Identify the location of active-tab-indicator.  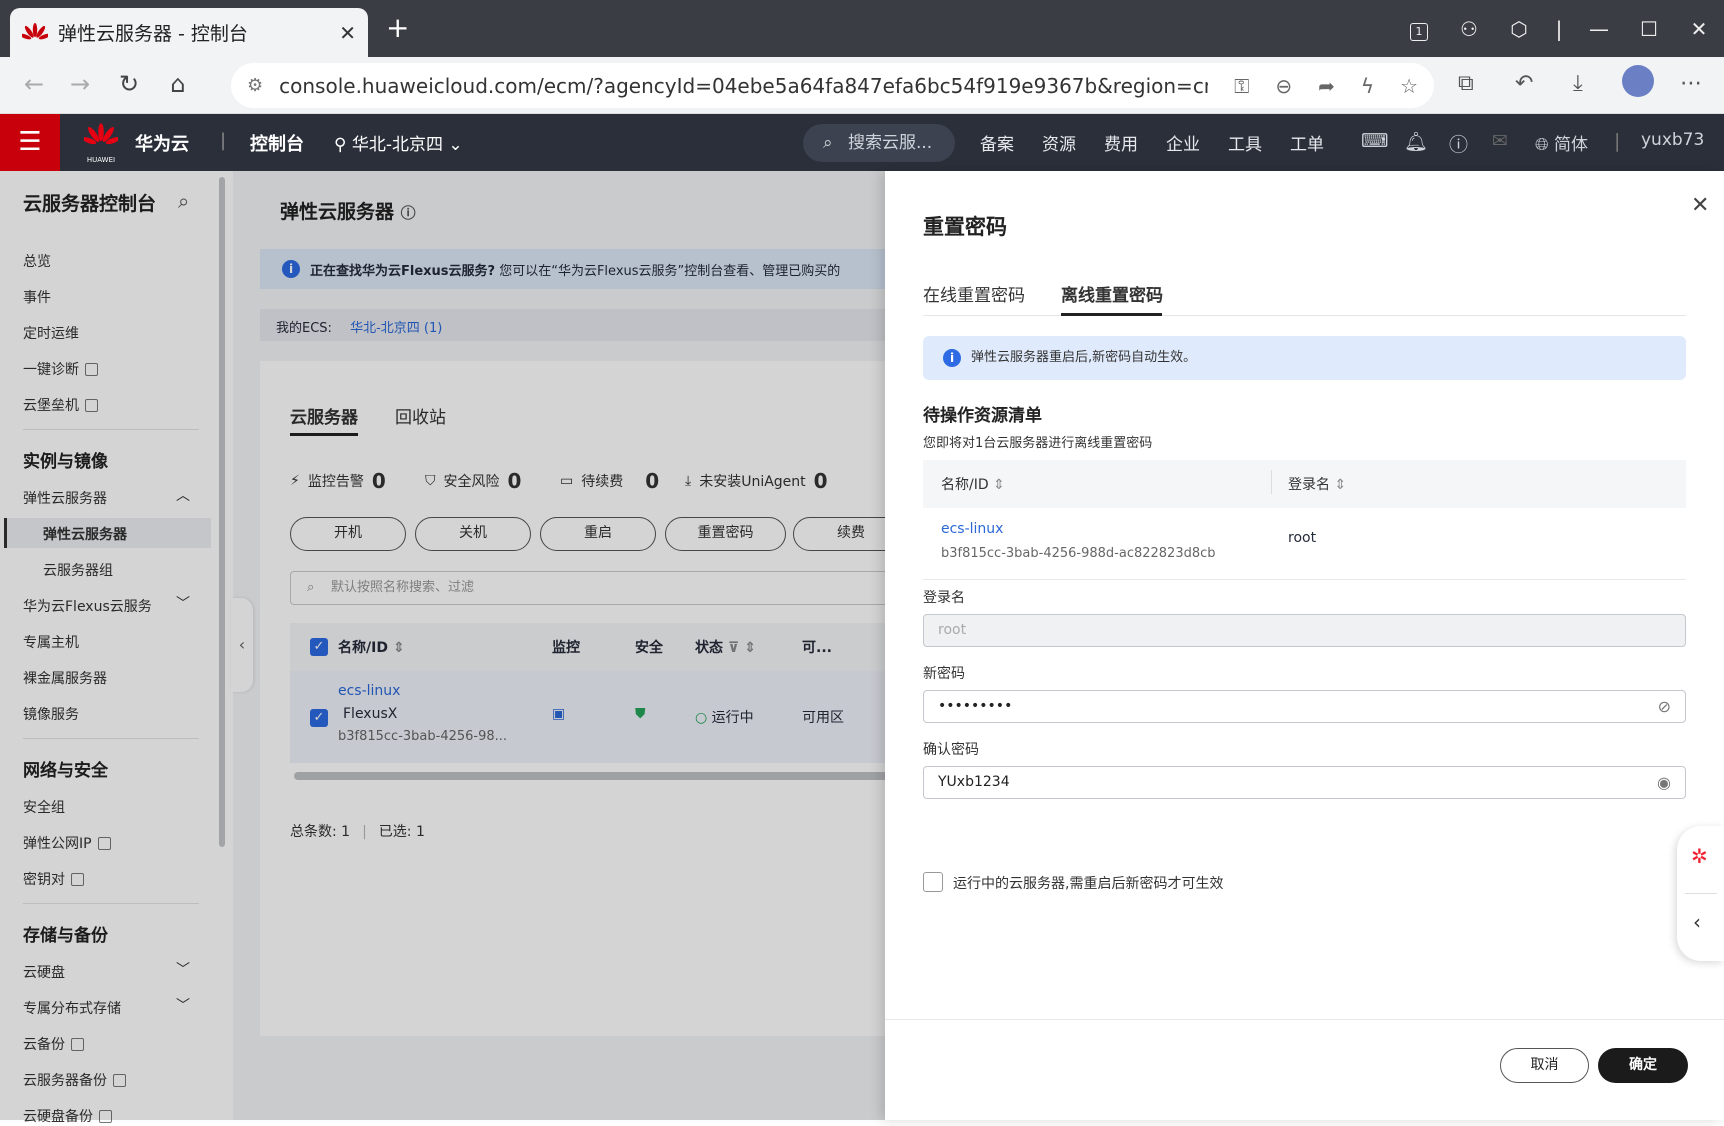
(1111, 314).